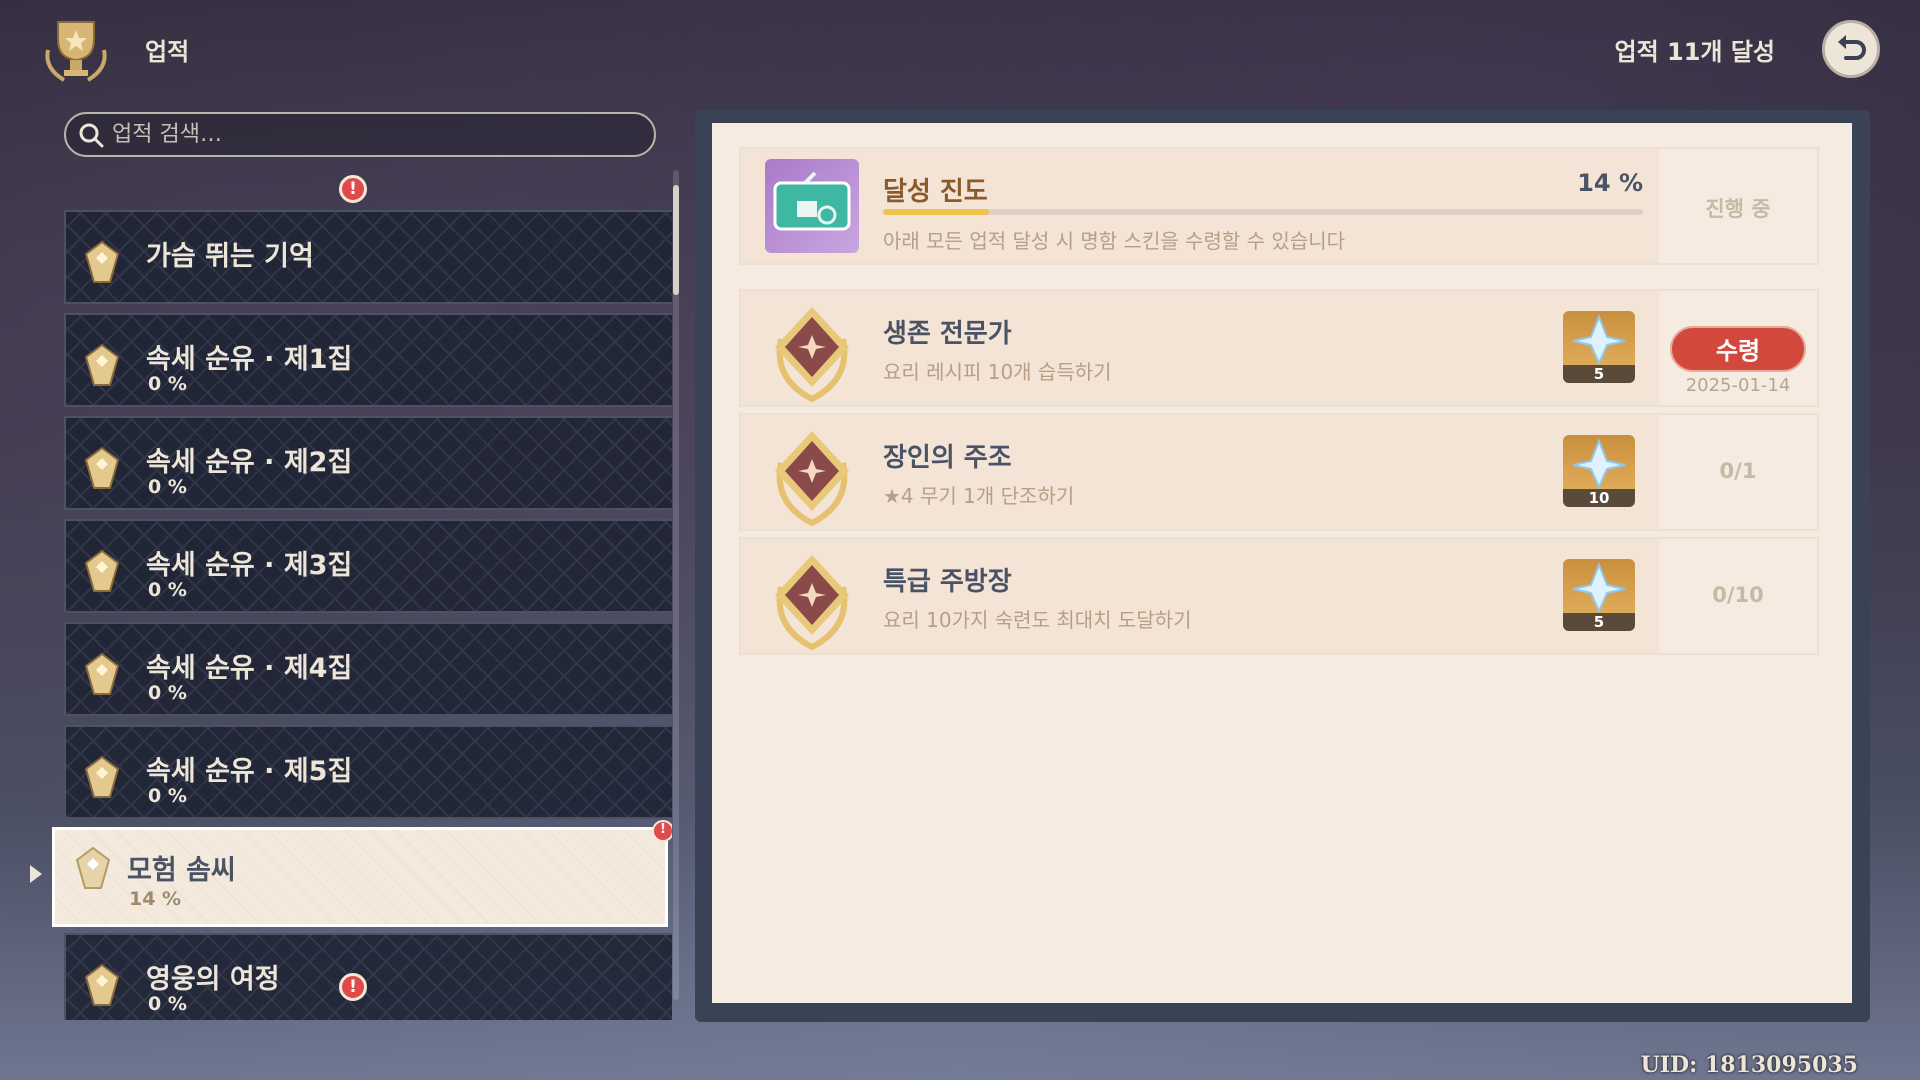  What do you see at coordinates (249, 462) in the screenshot?
I see `category-name: 속세 순유 · 제2집` at bounding box center [249, 462].